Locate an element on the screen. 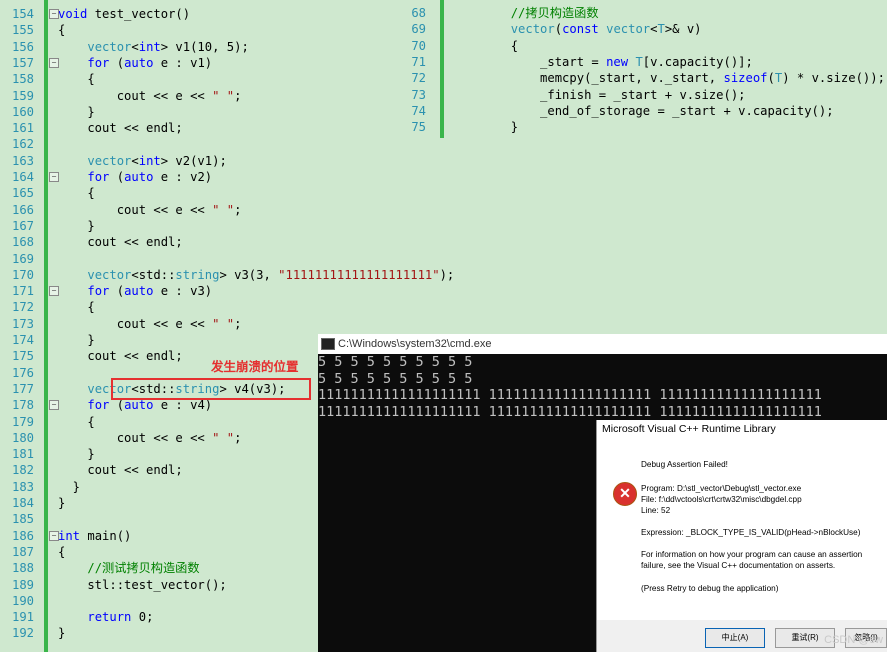 The height and width of the screenshot is (652, 887). line-number: 166 is located at coordinates (22, 209).